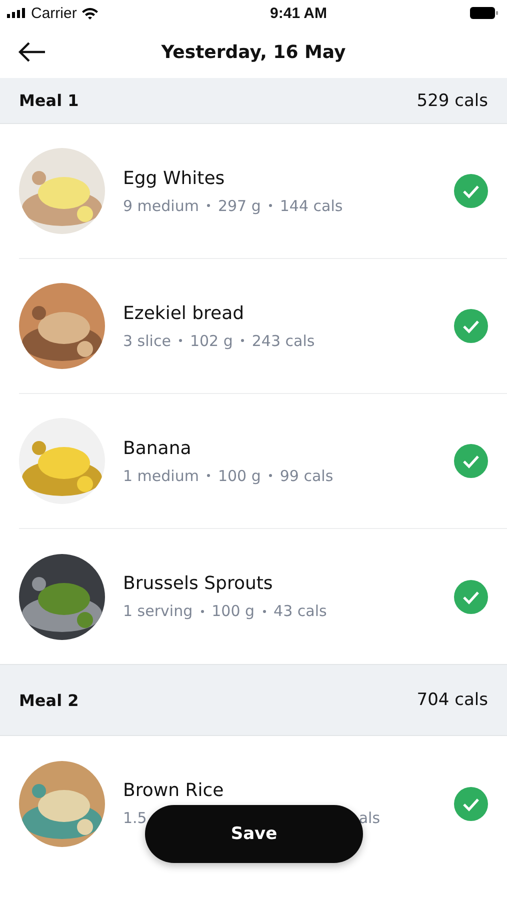 This screenshot has height=900, width=507. Describe the element at coordinates (135, 818) in the screenshot. I see `food-detail: 1.5` at that location.